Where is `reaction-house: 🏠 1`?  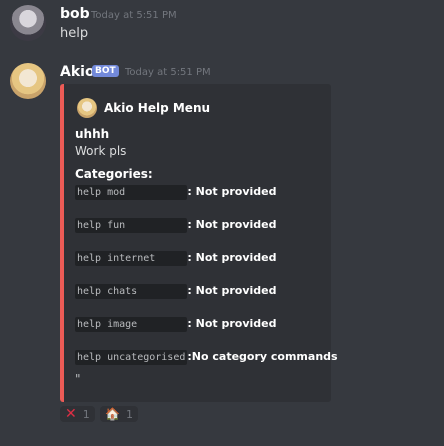
reaction-house: 🏠 1 is located at coordinates (119, 414).